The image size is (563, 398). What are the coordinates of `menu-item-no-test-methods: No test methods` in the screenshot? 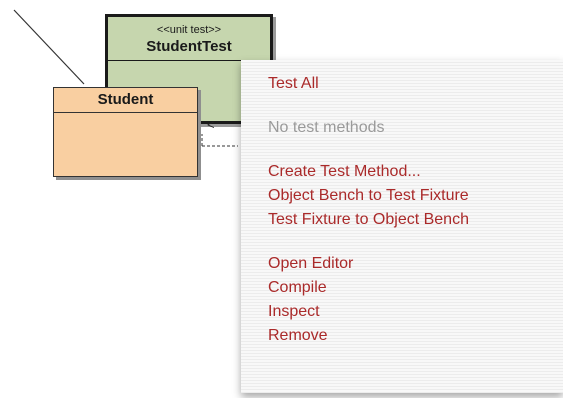 It's located at (326, 127).